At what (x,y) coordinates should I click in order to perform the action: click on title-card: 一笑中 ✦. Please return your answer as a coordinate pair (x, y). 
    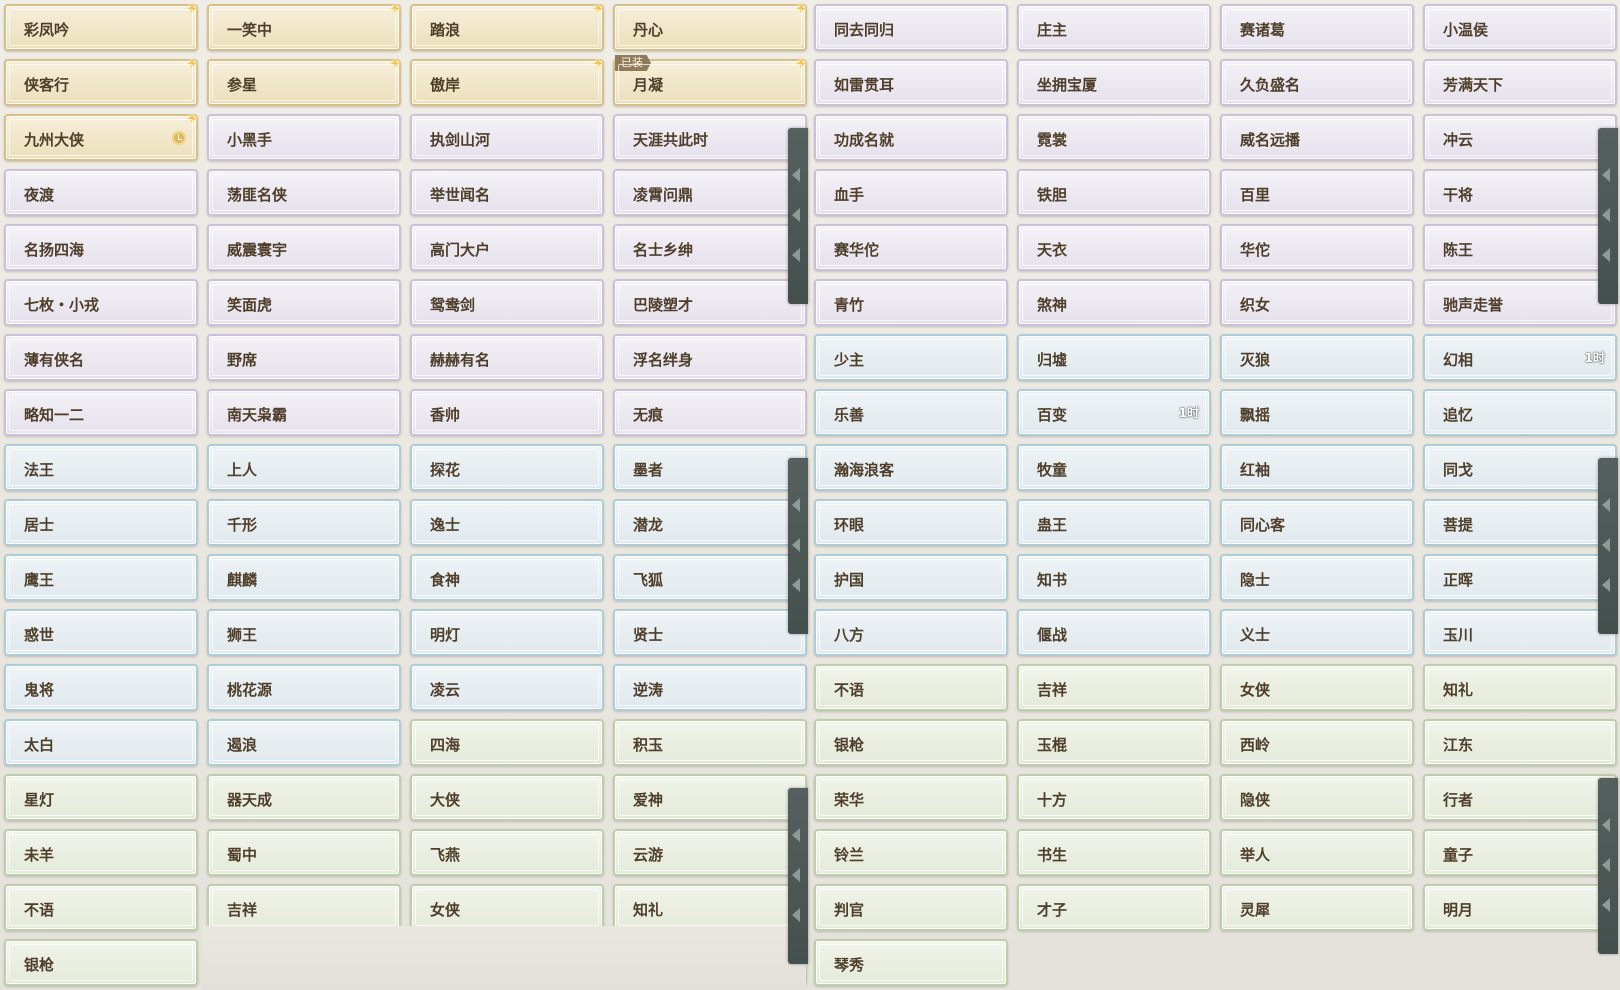
    Looking at the image, I should click on (304, 26).